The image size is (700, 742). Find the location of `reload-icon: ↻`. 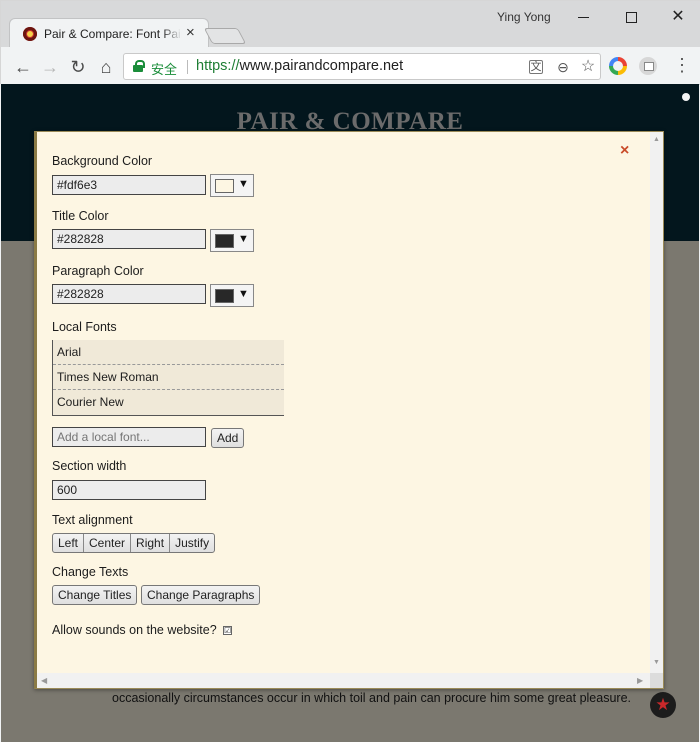

reload-icon: ↻ is located at coordinates (78, 67).